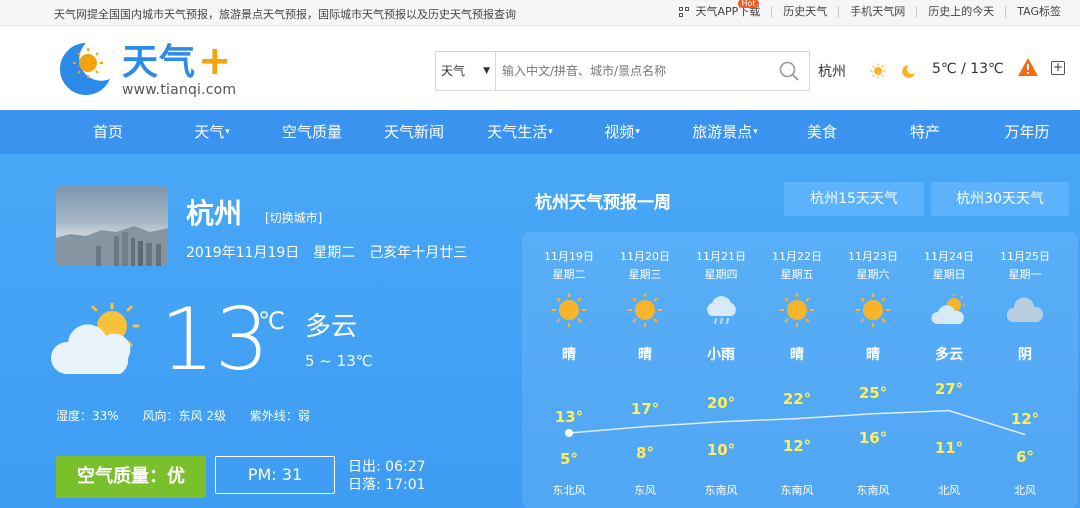 The height and width of the screenshot is (508, 1080). What do you see at coordinates (215, 61) in the screenshot?
I see `brand-plus: +` at bounding box center [215, 61].